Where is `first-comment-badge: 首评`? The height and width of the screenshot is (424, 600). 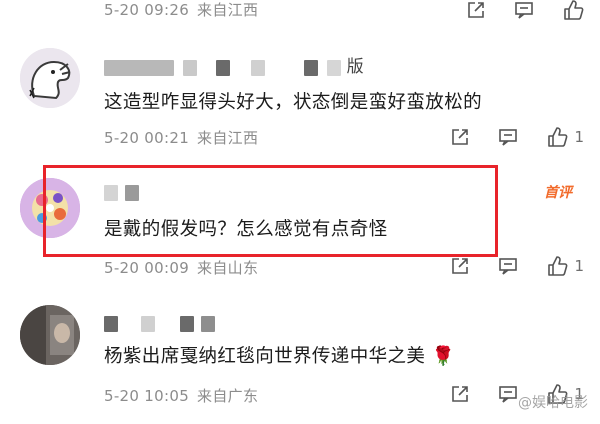
first-comment-badge: 首评 is located at coordinates (558, 193).